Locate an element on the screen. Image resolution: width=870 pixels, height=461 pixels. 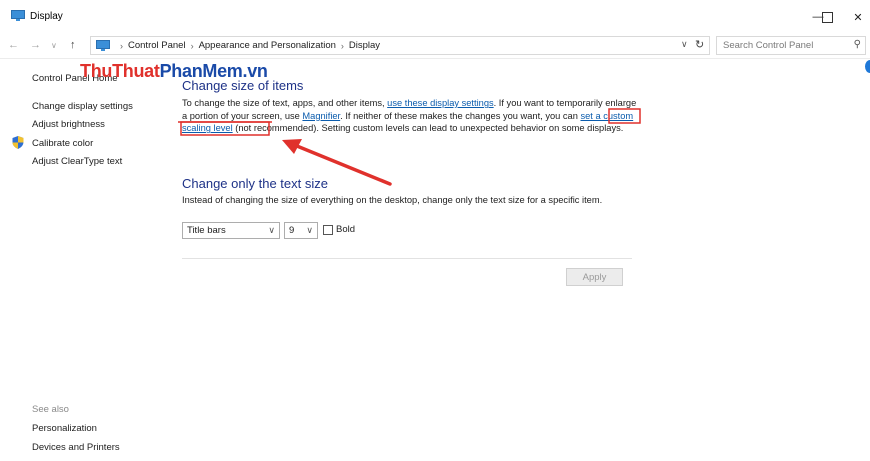
annotation-arrow-shaft is located at coordinates (341, 164).